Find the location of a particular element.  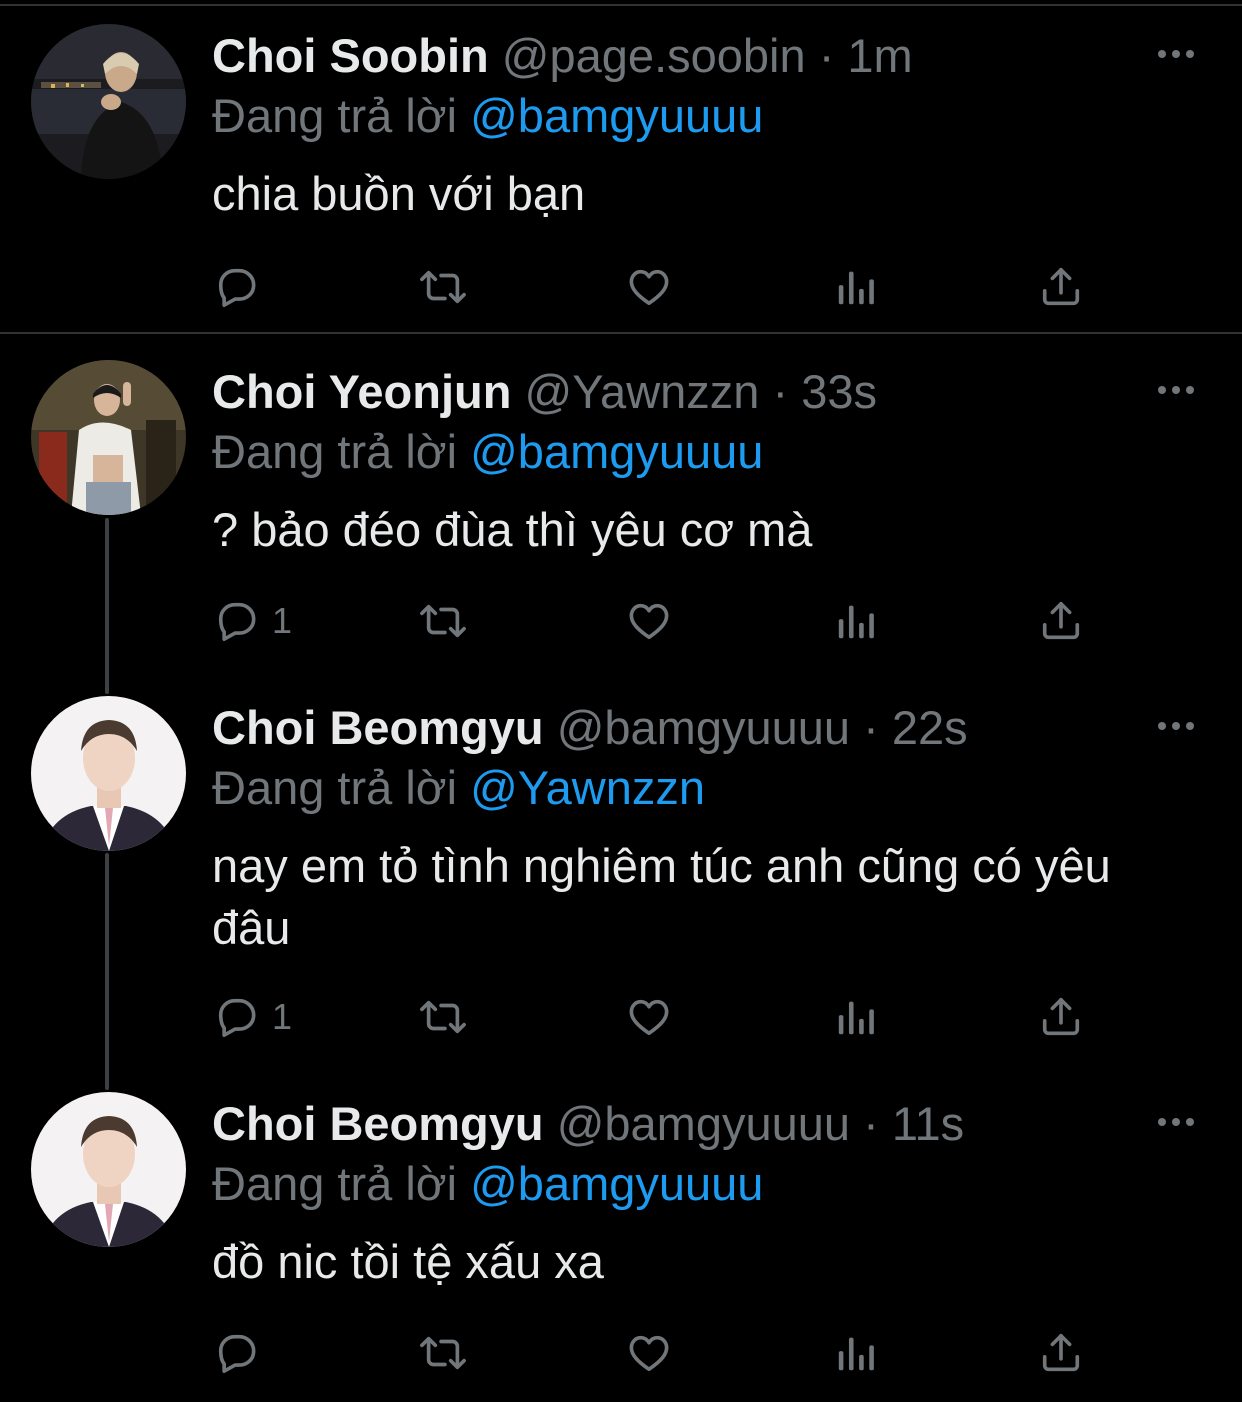

tweet-text: chia buồn với bạn is located at coordinates (399, 193).